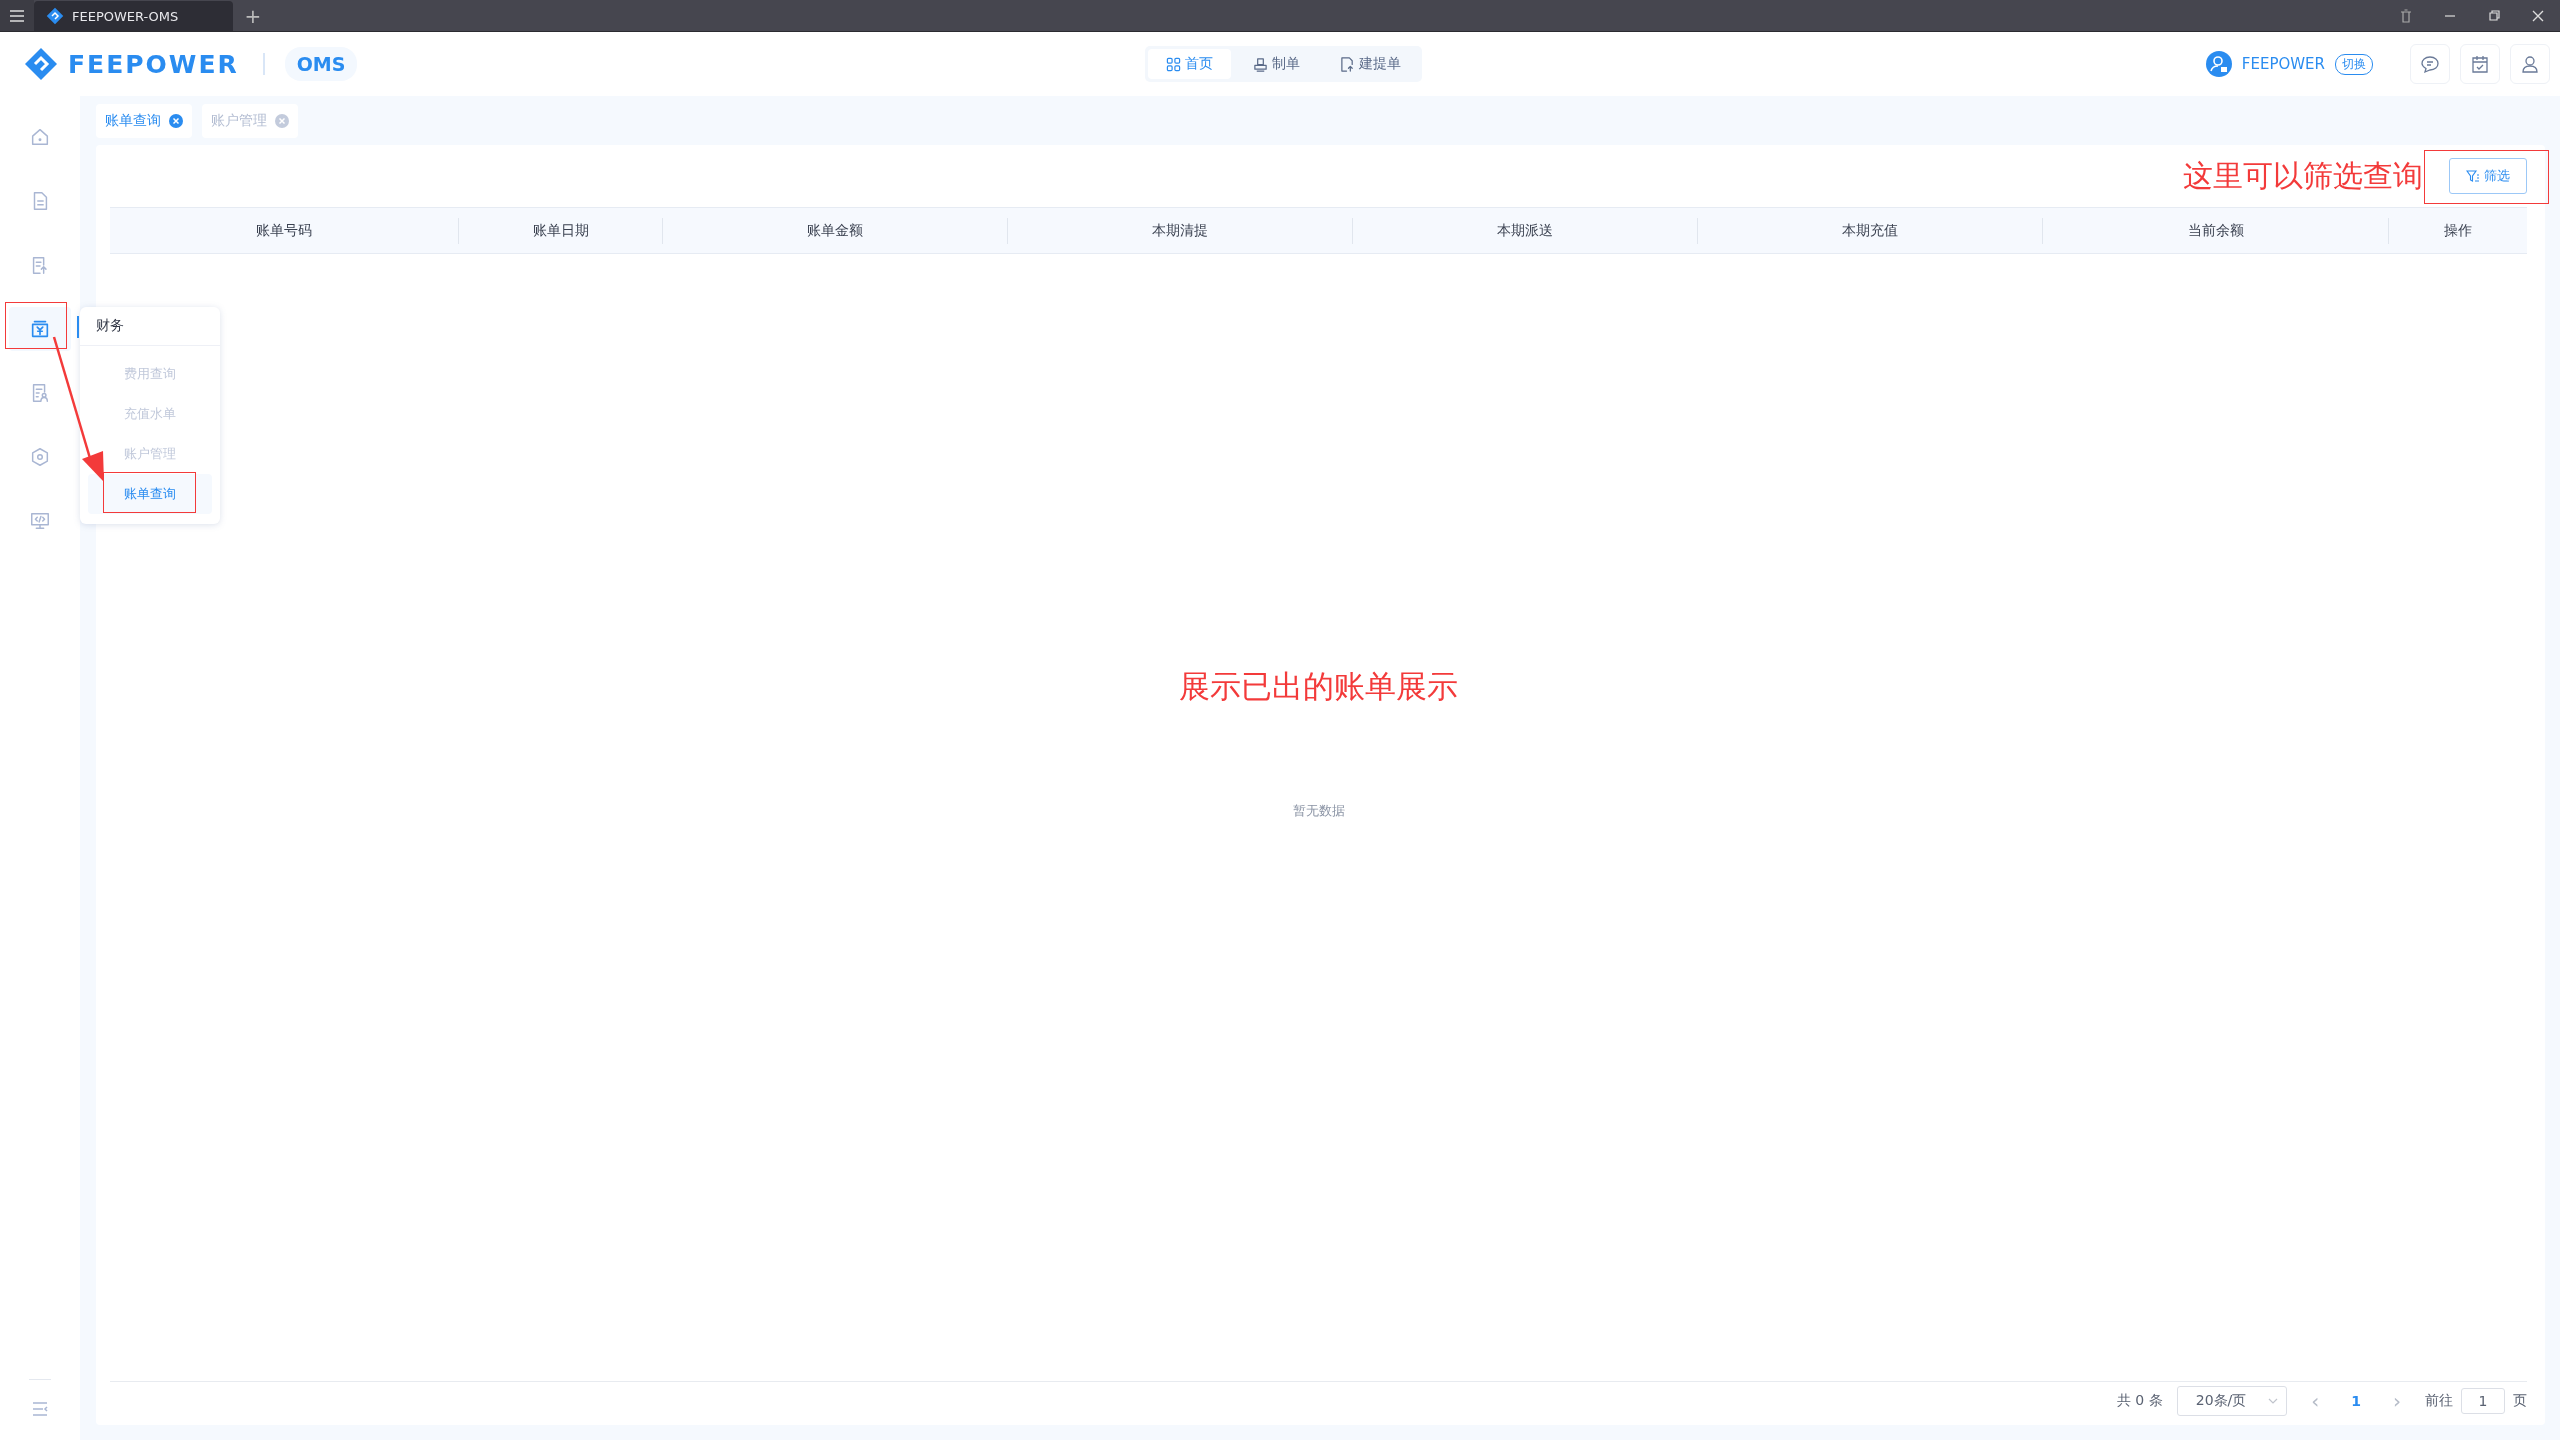 The height and width of the screenshot is (1440, 2560). I want to click on total-count: 共 0 条, so click(2139, 1401).